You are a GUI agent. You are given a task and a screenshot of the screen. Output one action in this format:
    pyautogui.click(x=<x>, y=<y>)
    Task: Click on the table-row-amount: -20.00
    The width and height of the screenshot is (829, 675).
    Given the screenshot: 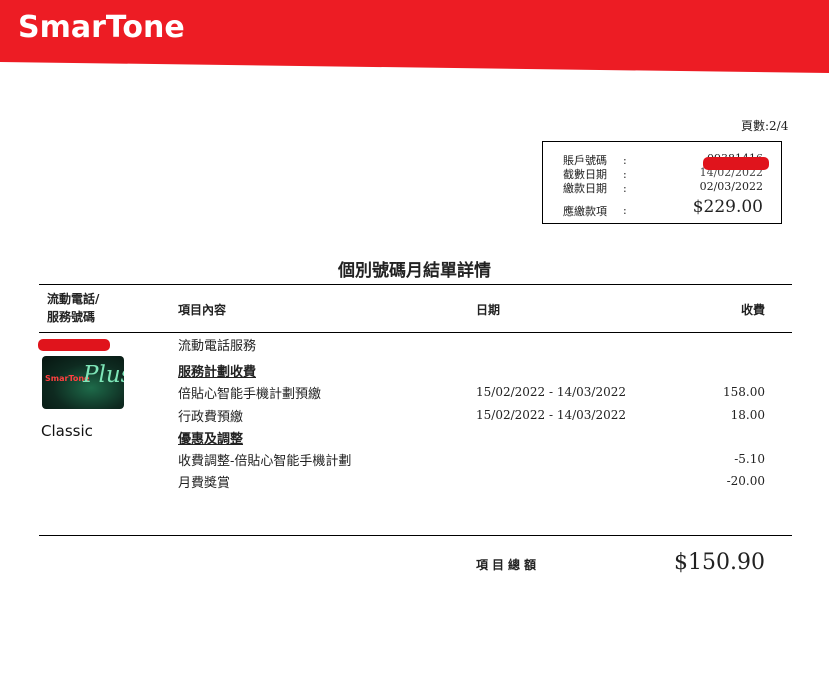 What is the action you would take?
    pyautogui.click(x=745, y=481)
    